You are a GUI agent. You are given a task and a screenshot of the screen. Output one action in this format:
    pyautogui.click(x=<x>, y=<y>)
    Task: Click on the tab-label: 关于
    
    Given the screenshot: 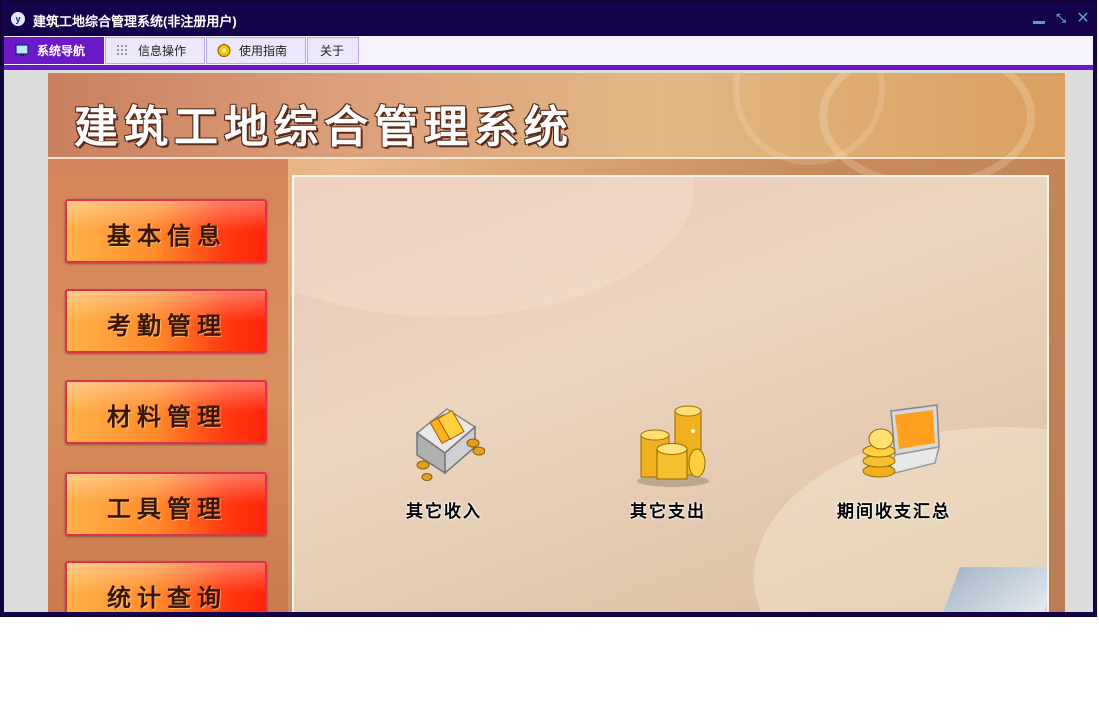 What is the action you would take?
    pyautogui.click(x=332, y=51)
    